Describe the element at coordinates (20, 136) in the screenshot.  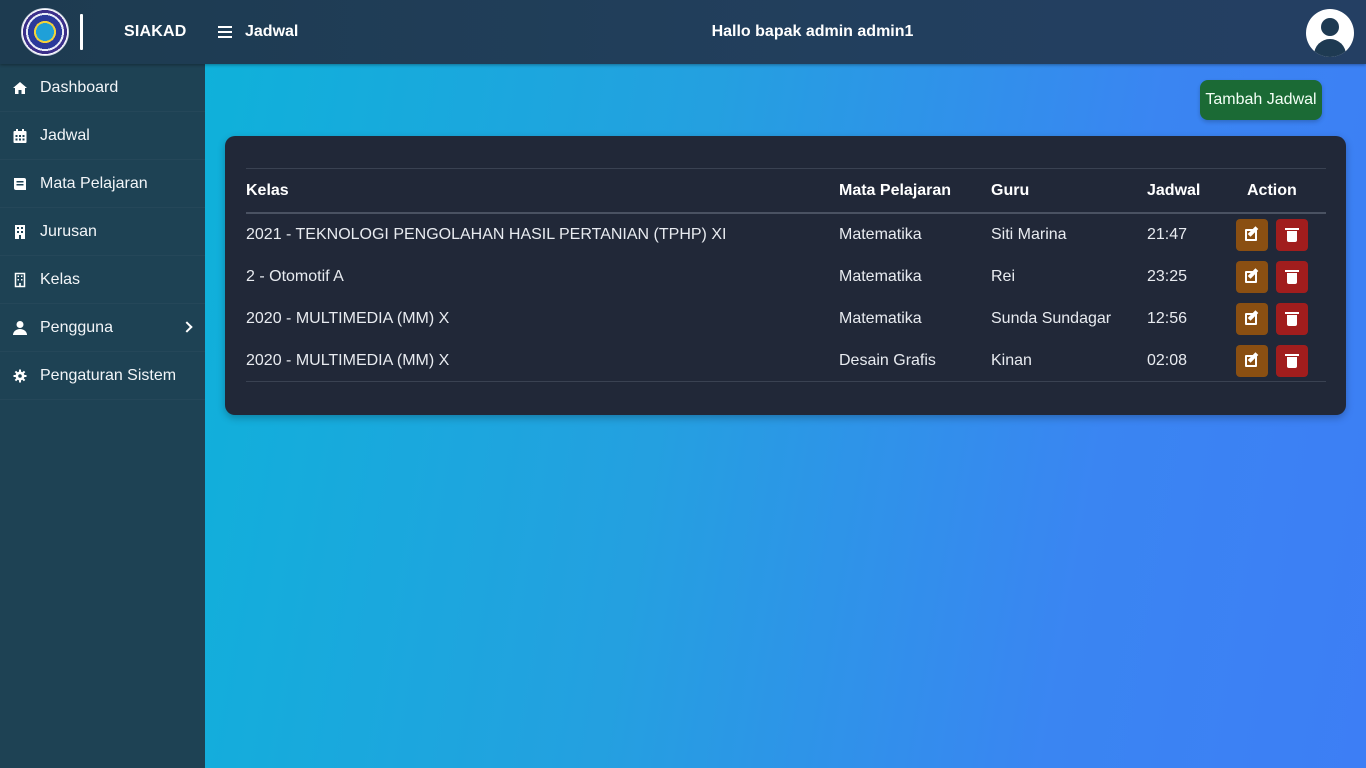
I see `calendar-icon` at that location.